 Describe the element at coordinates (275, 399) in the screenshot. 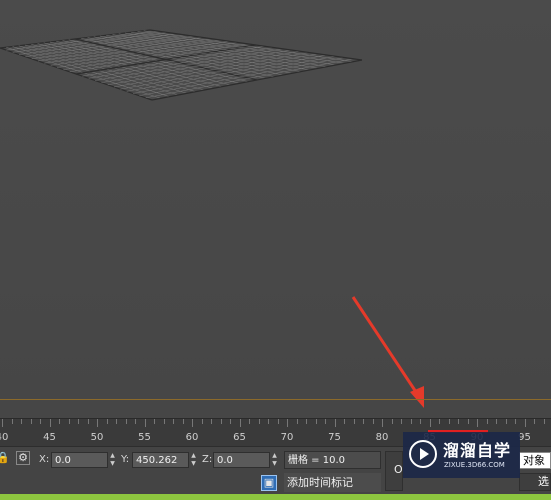

I see `viewport-bottom-edge` at that location.